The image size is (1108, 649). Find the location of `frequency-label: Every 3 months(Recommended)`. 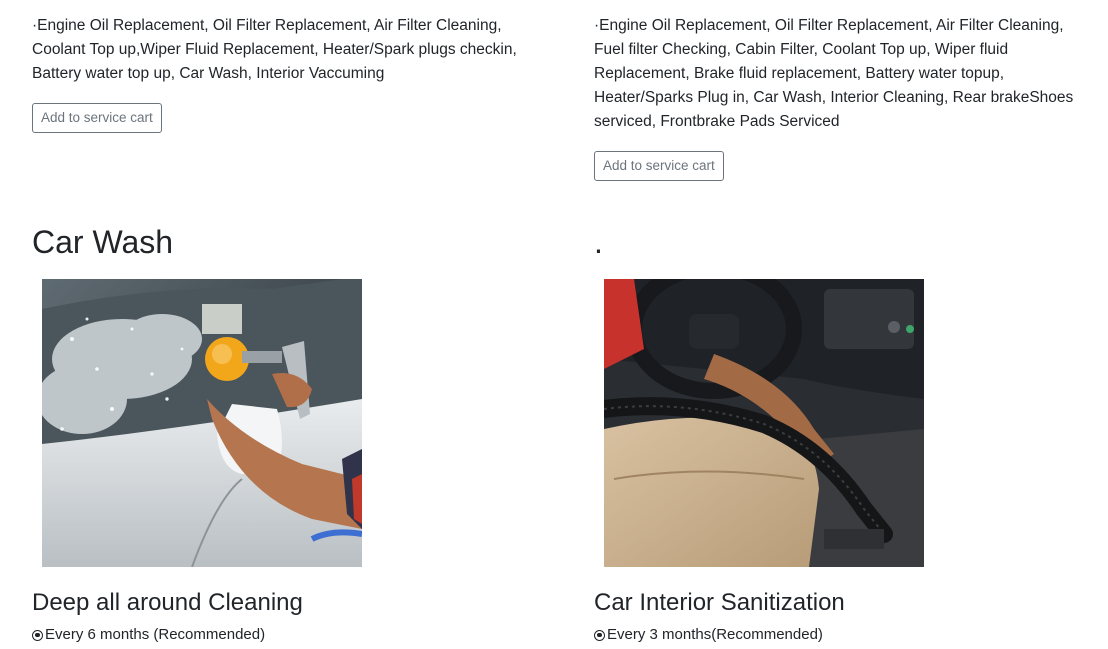

frequency-label: Every 3 months(Recommended) is located at coordinates (715, 634).